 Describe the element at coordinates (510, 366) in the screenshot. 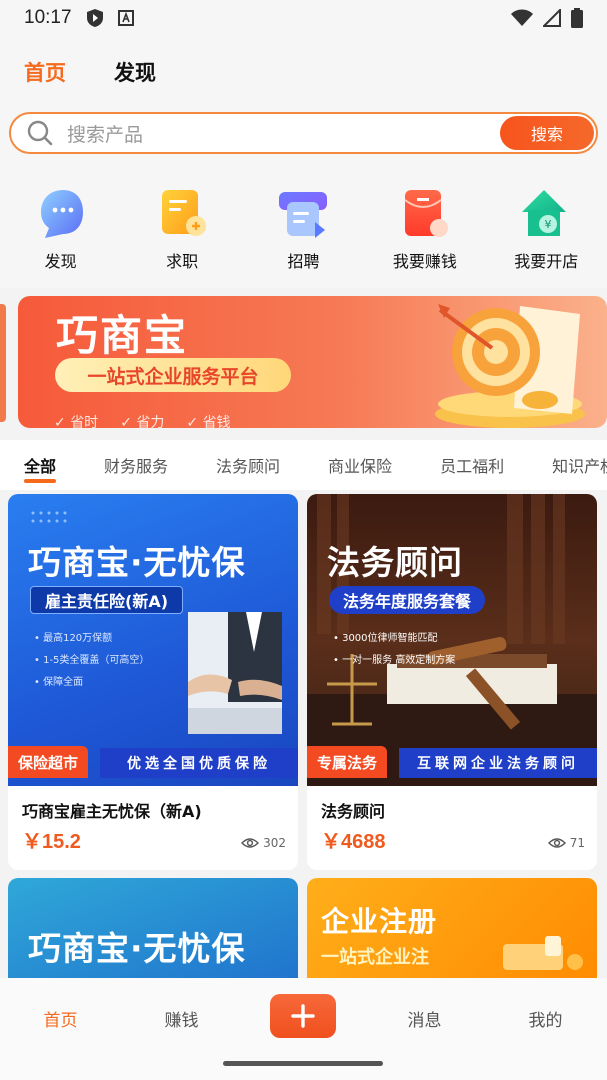

I see `target-illustration` at that location.